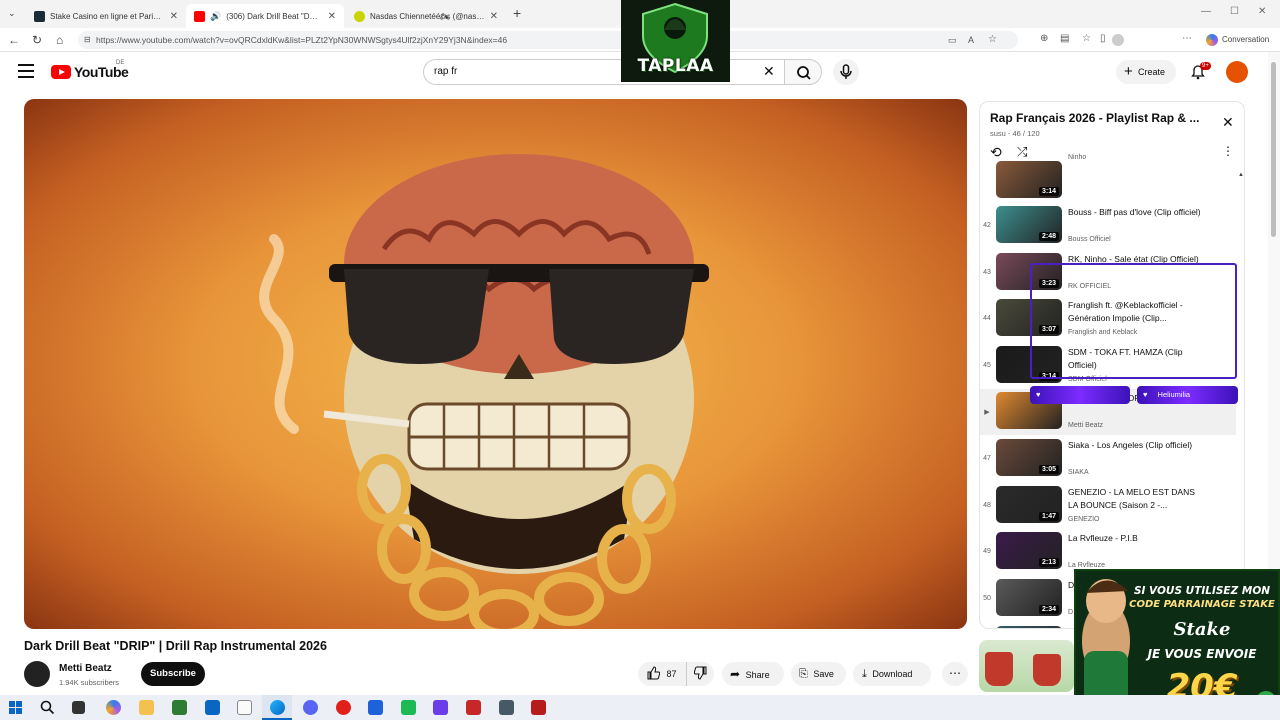 The height and width of the screenshot is (720, 1280). Describe the element at coordinates (343, 707) in the screenshot. I see `opera-icon` at that location.